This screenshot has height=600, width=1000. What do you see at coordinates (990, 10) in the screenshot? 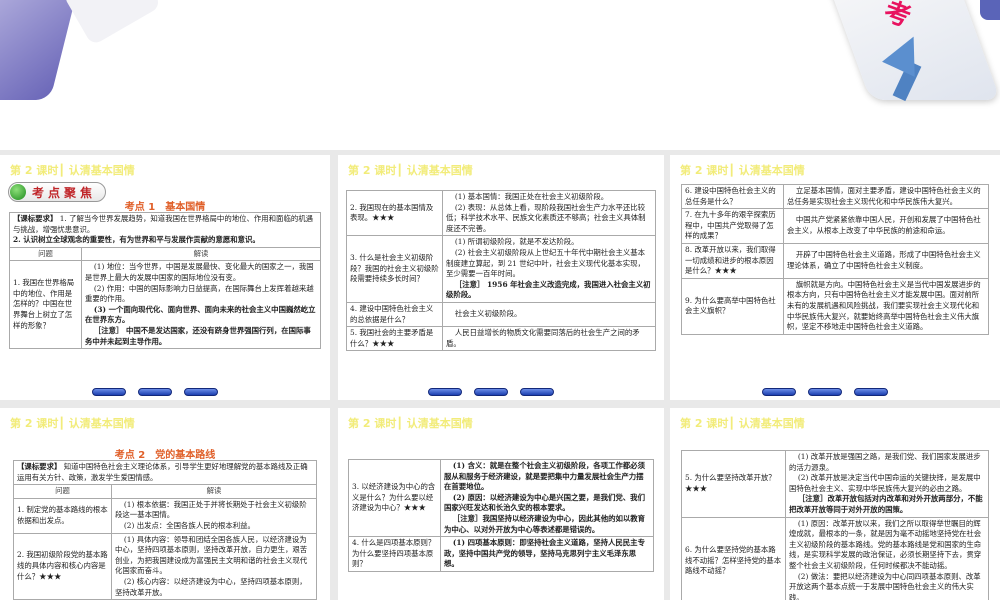
I see `blue-decoration` at bounding box center [990, 10].